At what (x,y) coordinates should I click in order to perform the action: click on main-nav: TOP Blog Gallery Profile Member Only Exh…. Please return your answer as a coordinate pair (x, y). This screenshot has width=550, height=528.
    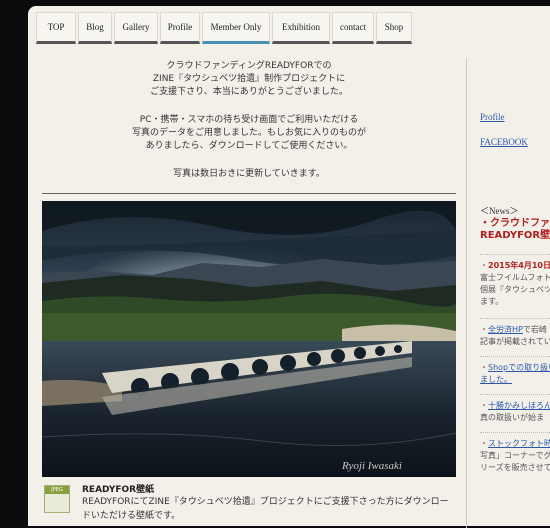
    Looking at the image, I should click on (225, 28).